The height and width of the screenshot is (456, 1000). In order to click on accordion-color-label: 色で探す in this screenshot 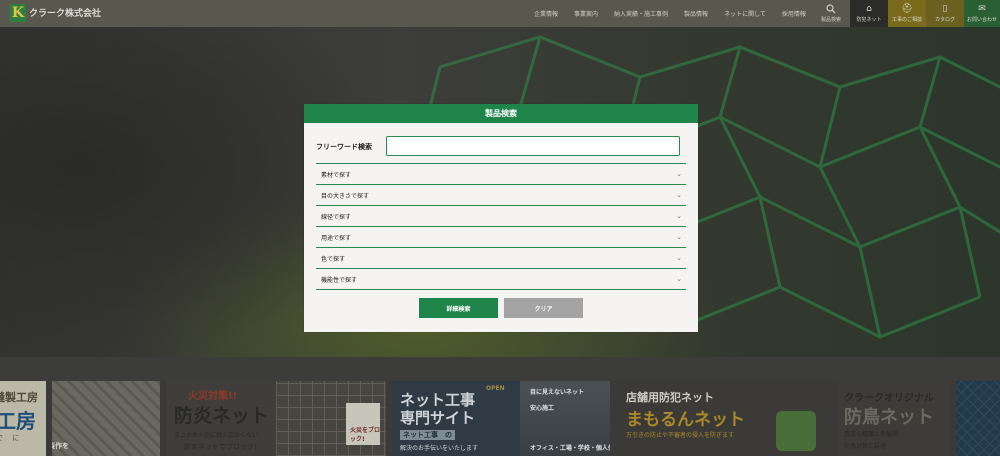, I will do `click(333, 259)`.